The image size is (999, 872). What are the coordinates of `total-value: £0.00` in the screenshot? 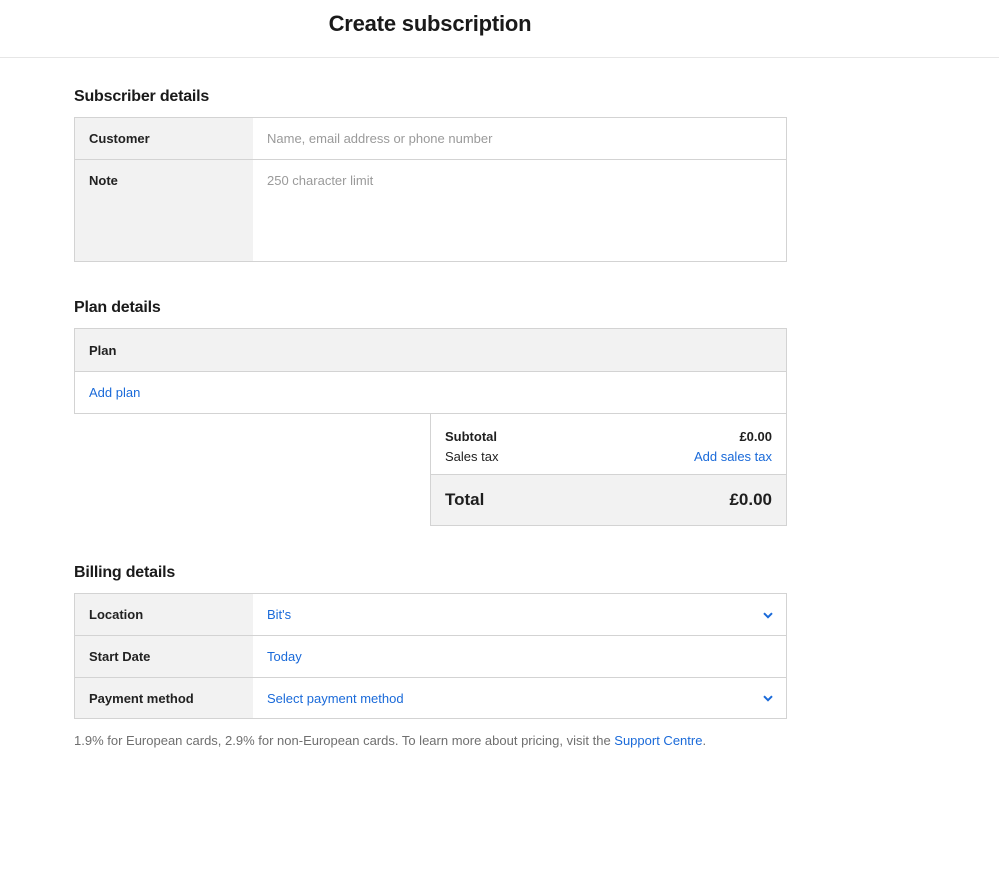 It's located at (750, 499).